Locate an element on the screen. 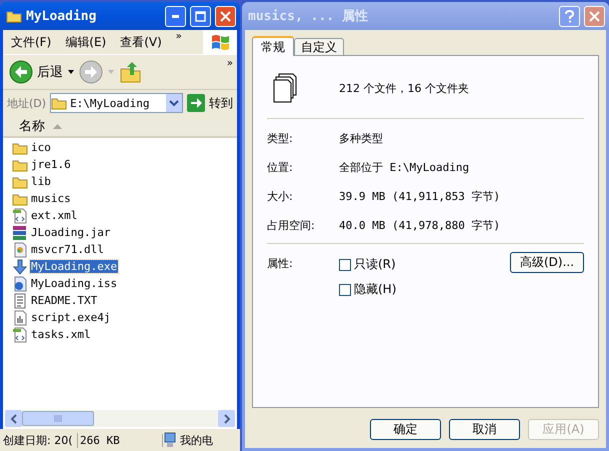  tab: 常规 is located at coordinates (273, 46).